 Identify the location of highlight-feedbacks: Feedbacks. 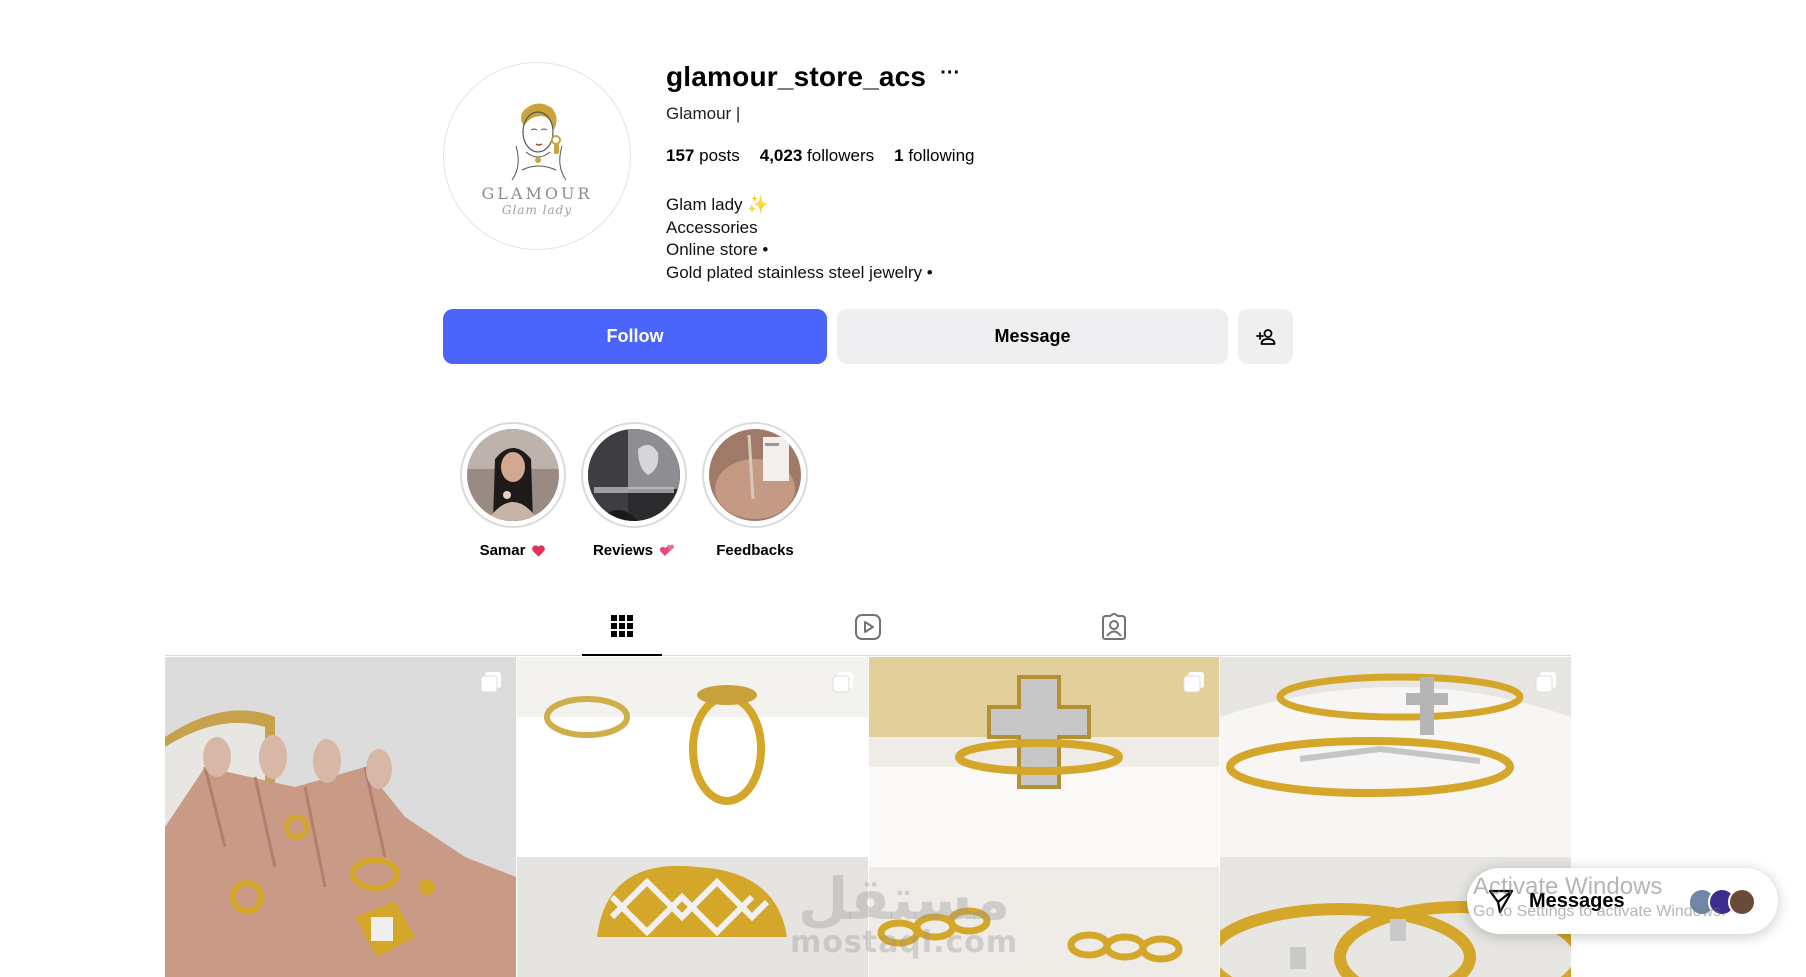
(755, 490).